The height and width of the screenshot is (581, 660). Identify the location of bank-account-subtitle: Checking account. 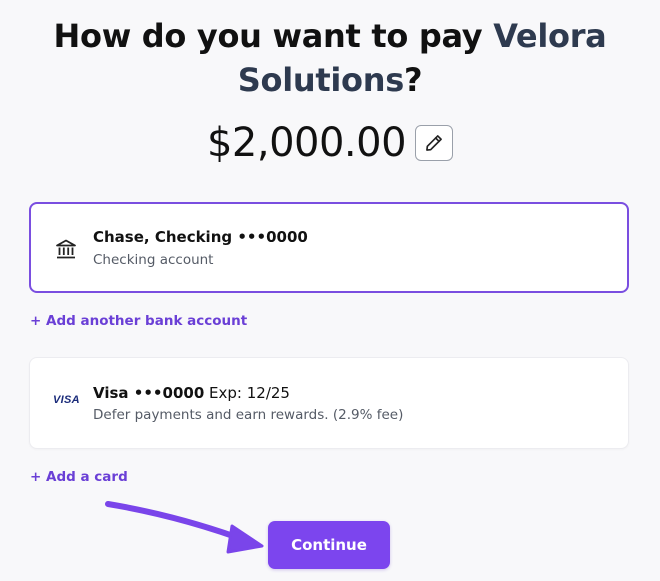
(153, 260).